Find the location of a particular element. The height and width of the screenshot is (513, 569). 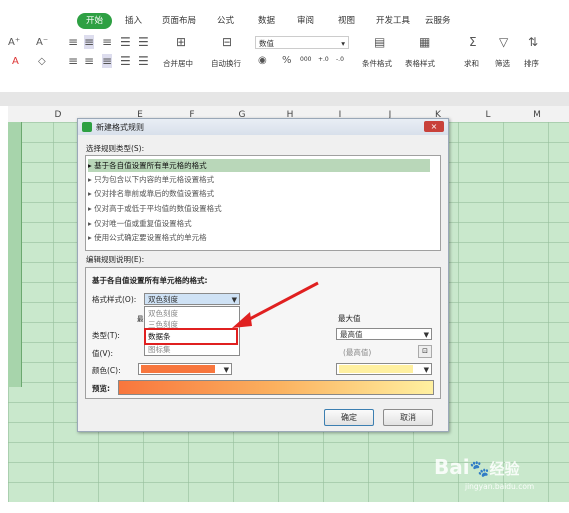

watermark-brand: Bai🐾经验 is located at coordinates (477, 467).